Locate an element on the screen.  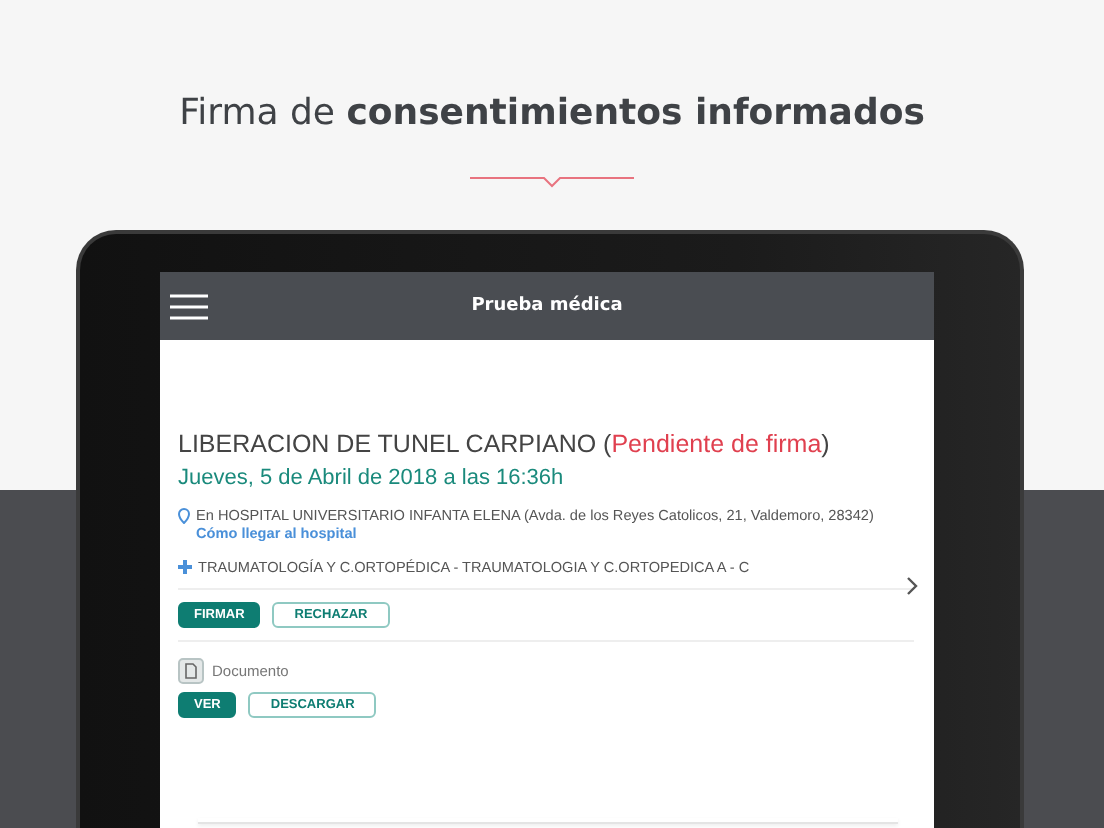
document-icon is located at coordinates (191, 671).